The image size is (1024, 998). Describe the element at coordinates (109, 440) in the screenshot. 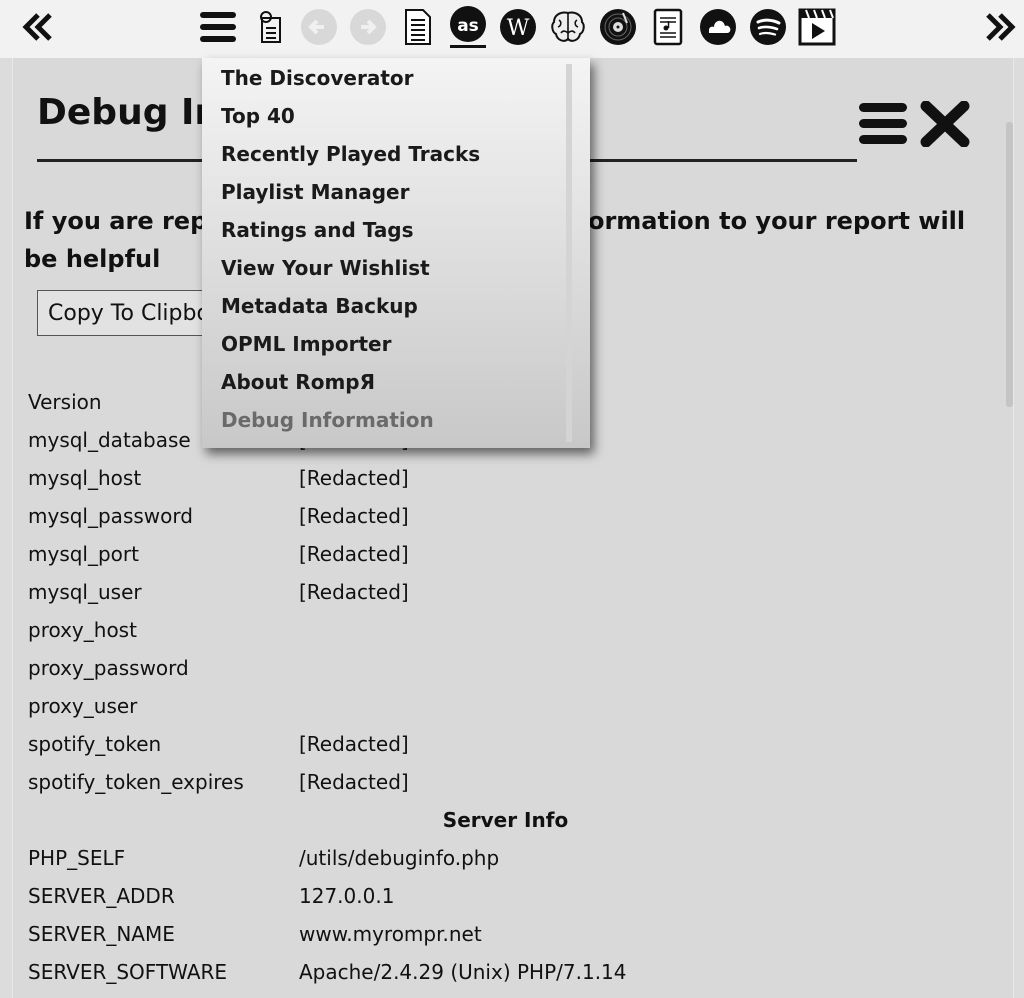

I see `row-key: mysql_database` at that location.